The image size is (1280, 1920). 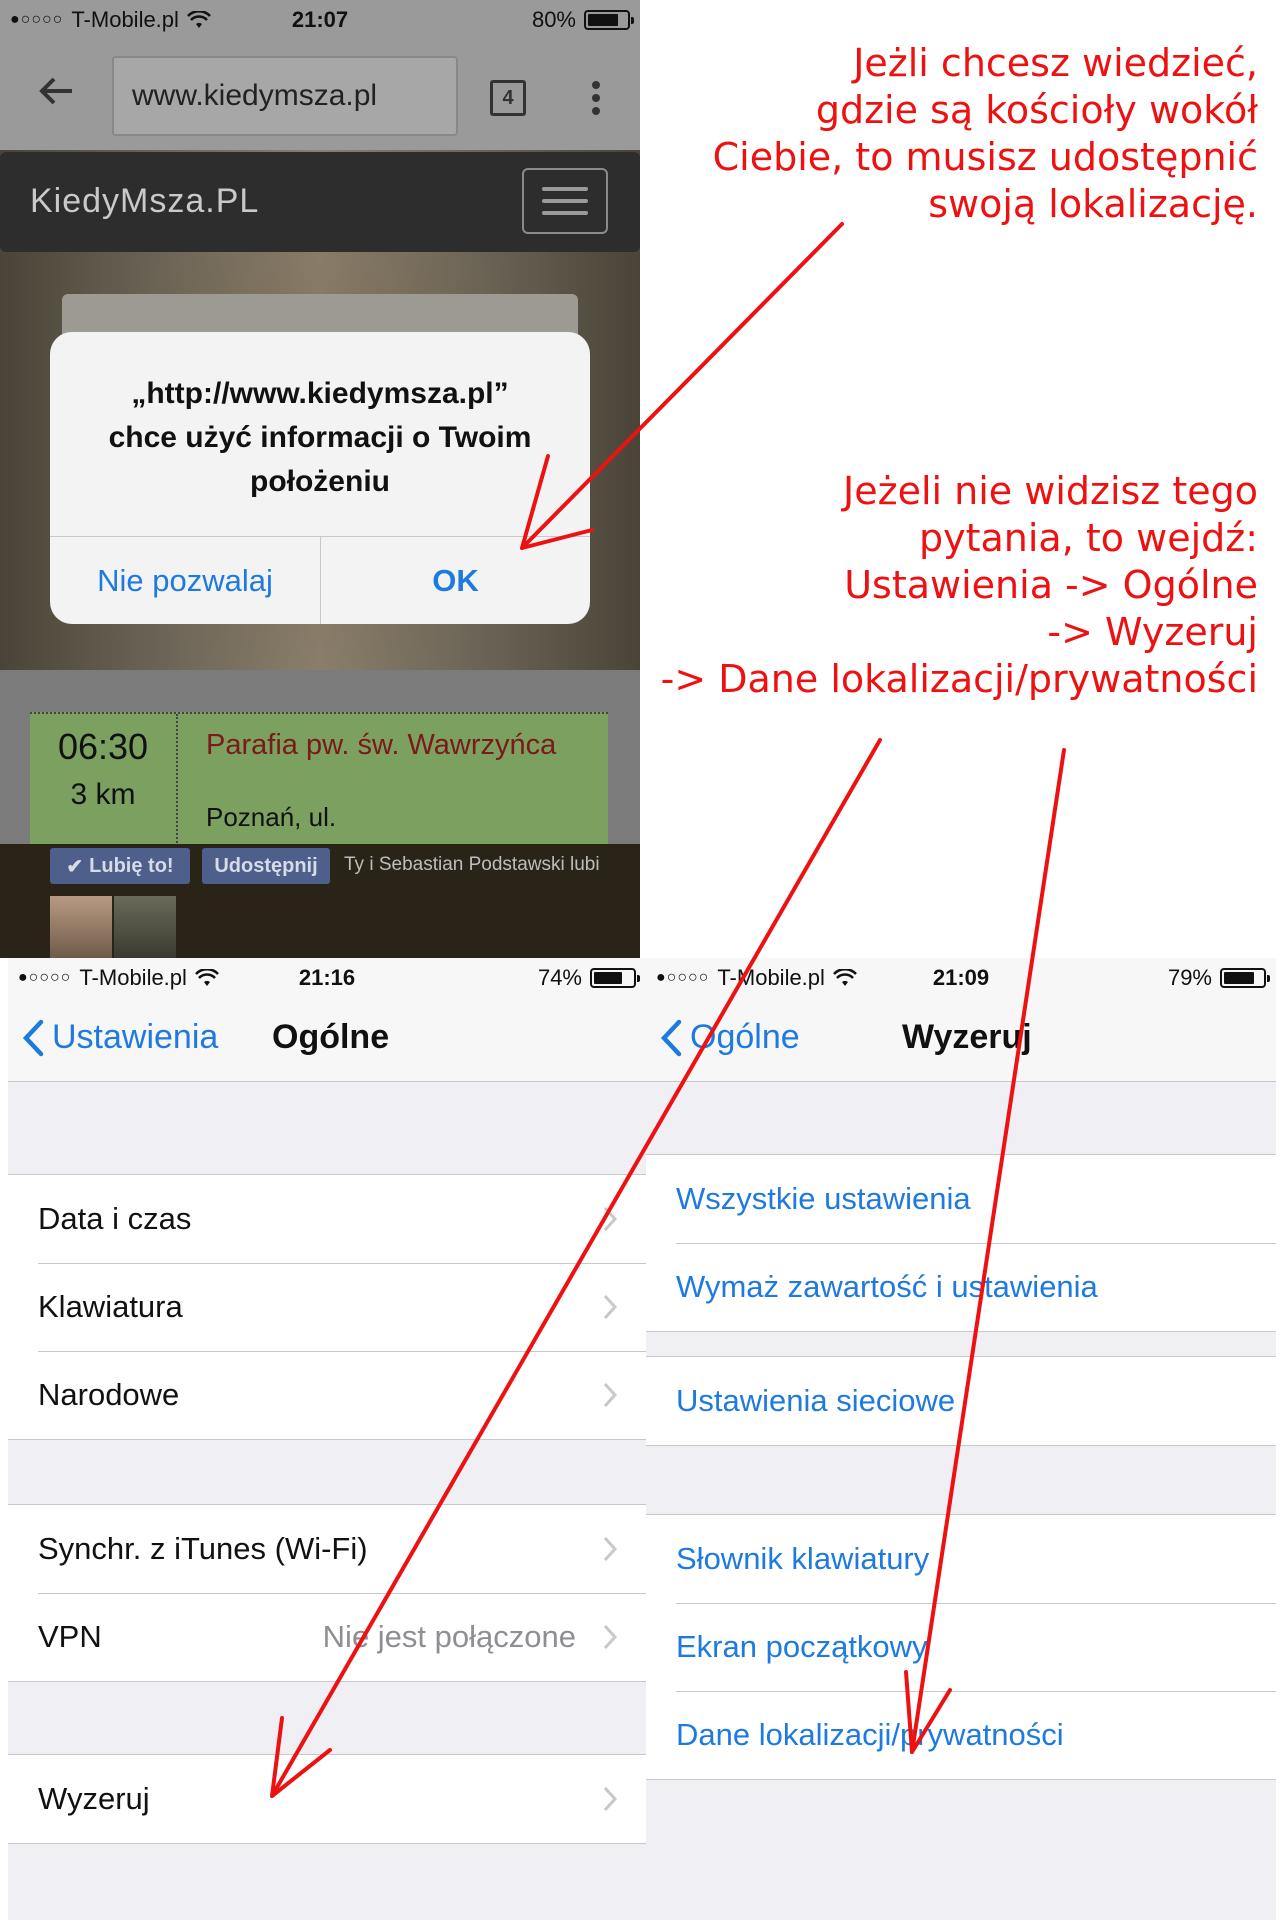 What do you see at coordinates (75, 866) in the screenshot?
I see `check-icon: ✔` at bounding box center [75, 866].